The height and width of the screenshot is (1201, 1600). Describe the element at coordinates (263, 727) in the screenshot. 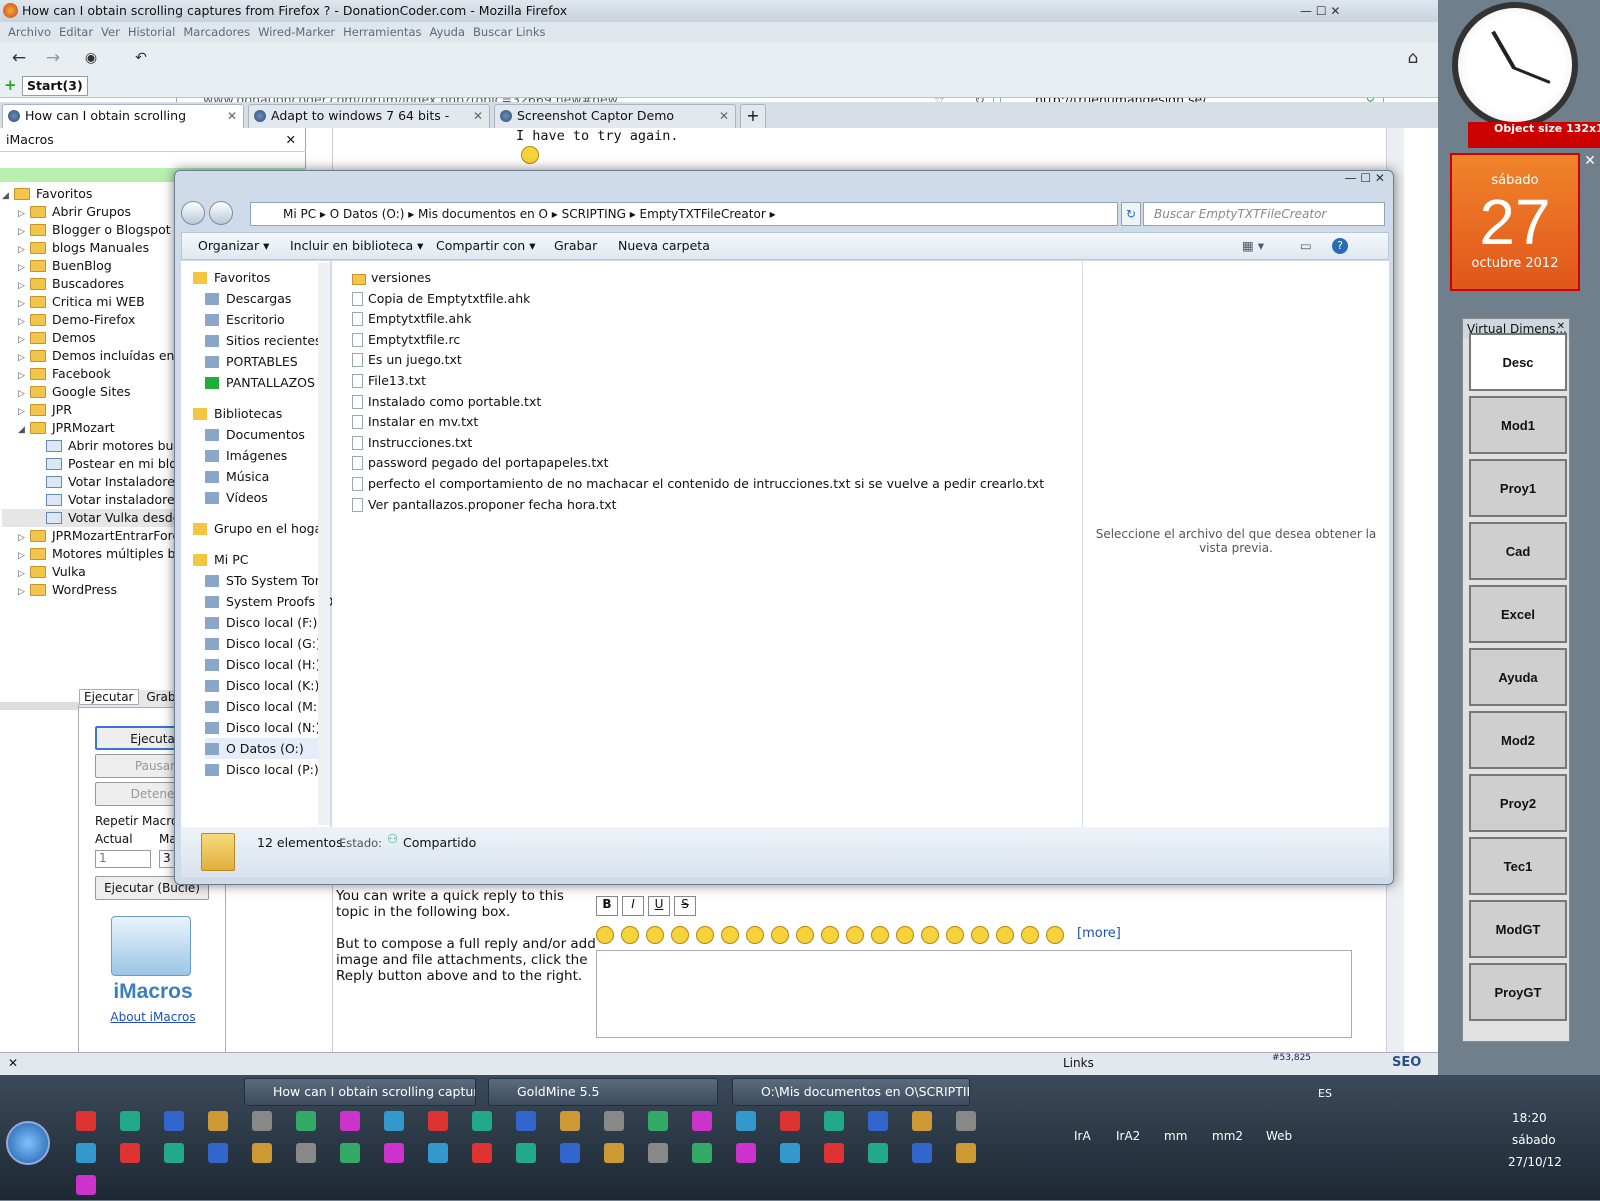

I see `nav-item: Disco local (N:)` at that location.